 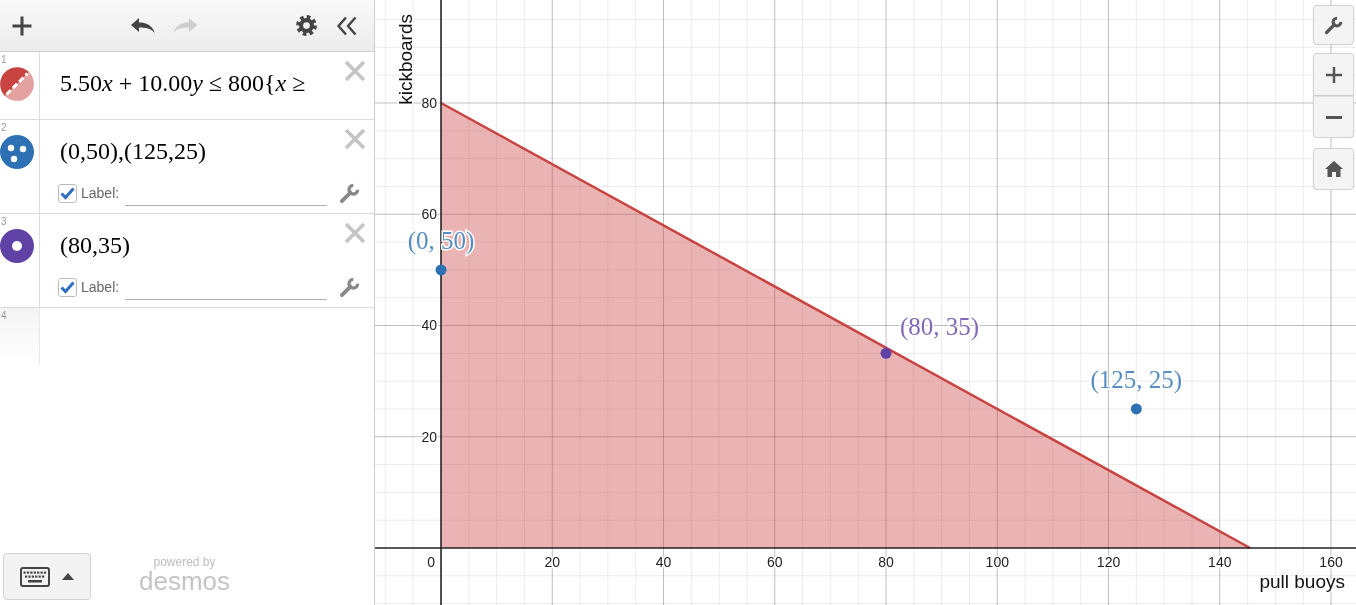 I want to click on y-tick-label: 60, so click(x=429, y=214).